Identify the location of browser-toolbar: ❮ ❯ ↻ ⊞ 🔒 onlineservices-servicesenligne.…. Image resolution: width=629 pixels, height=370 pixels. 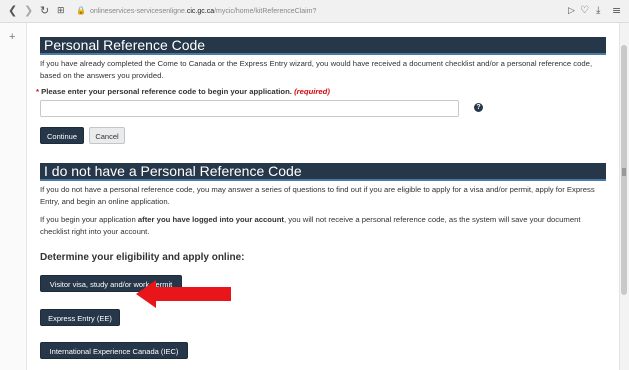
(314, 11).